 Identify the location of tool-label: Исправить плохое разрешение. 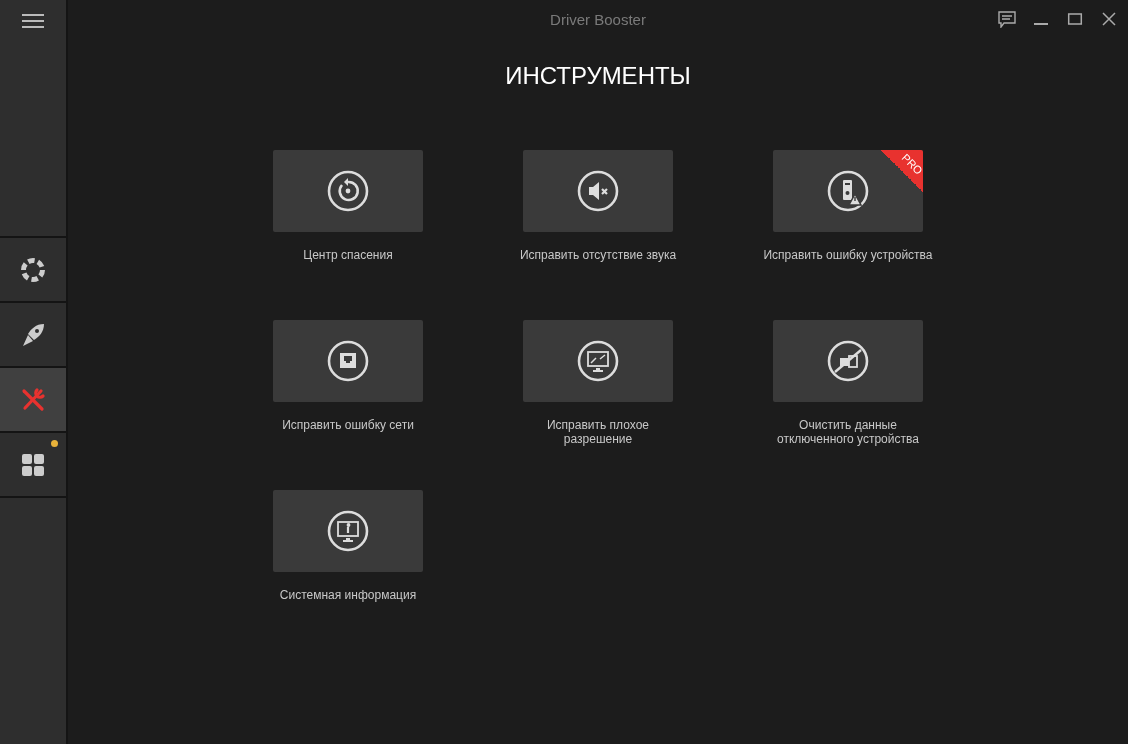
(598, 432).